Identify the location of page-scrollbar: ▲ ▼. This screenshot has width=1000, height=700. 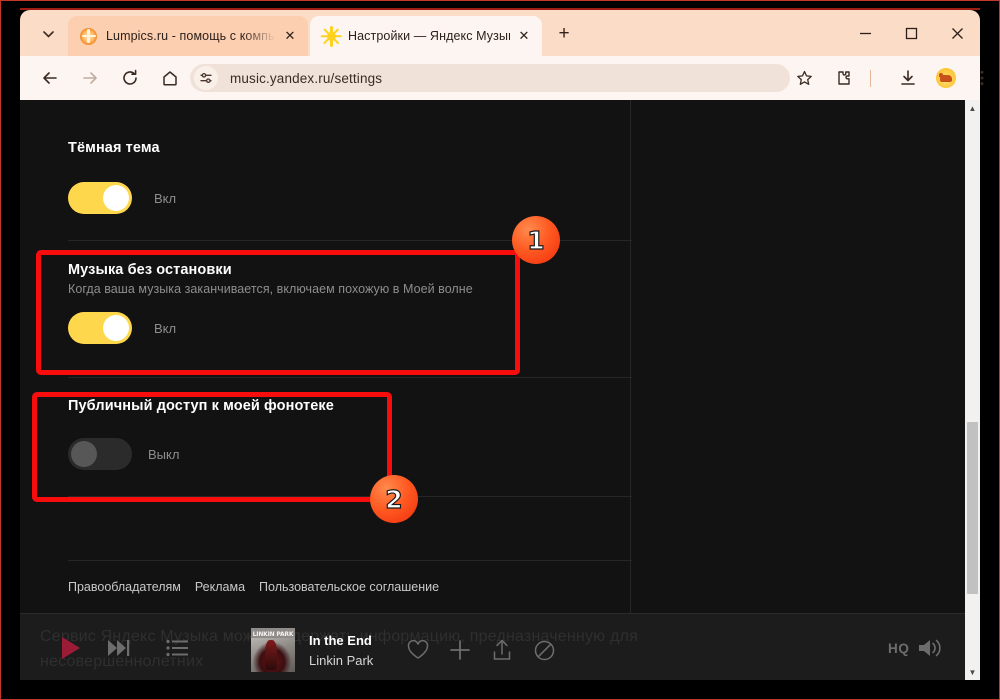
(972, 390).